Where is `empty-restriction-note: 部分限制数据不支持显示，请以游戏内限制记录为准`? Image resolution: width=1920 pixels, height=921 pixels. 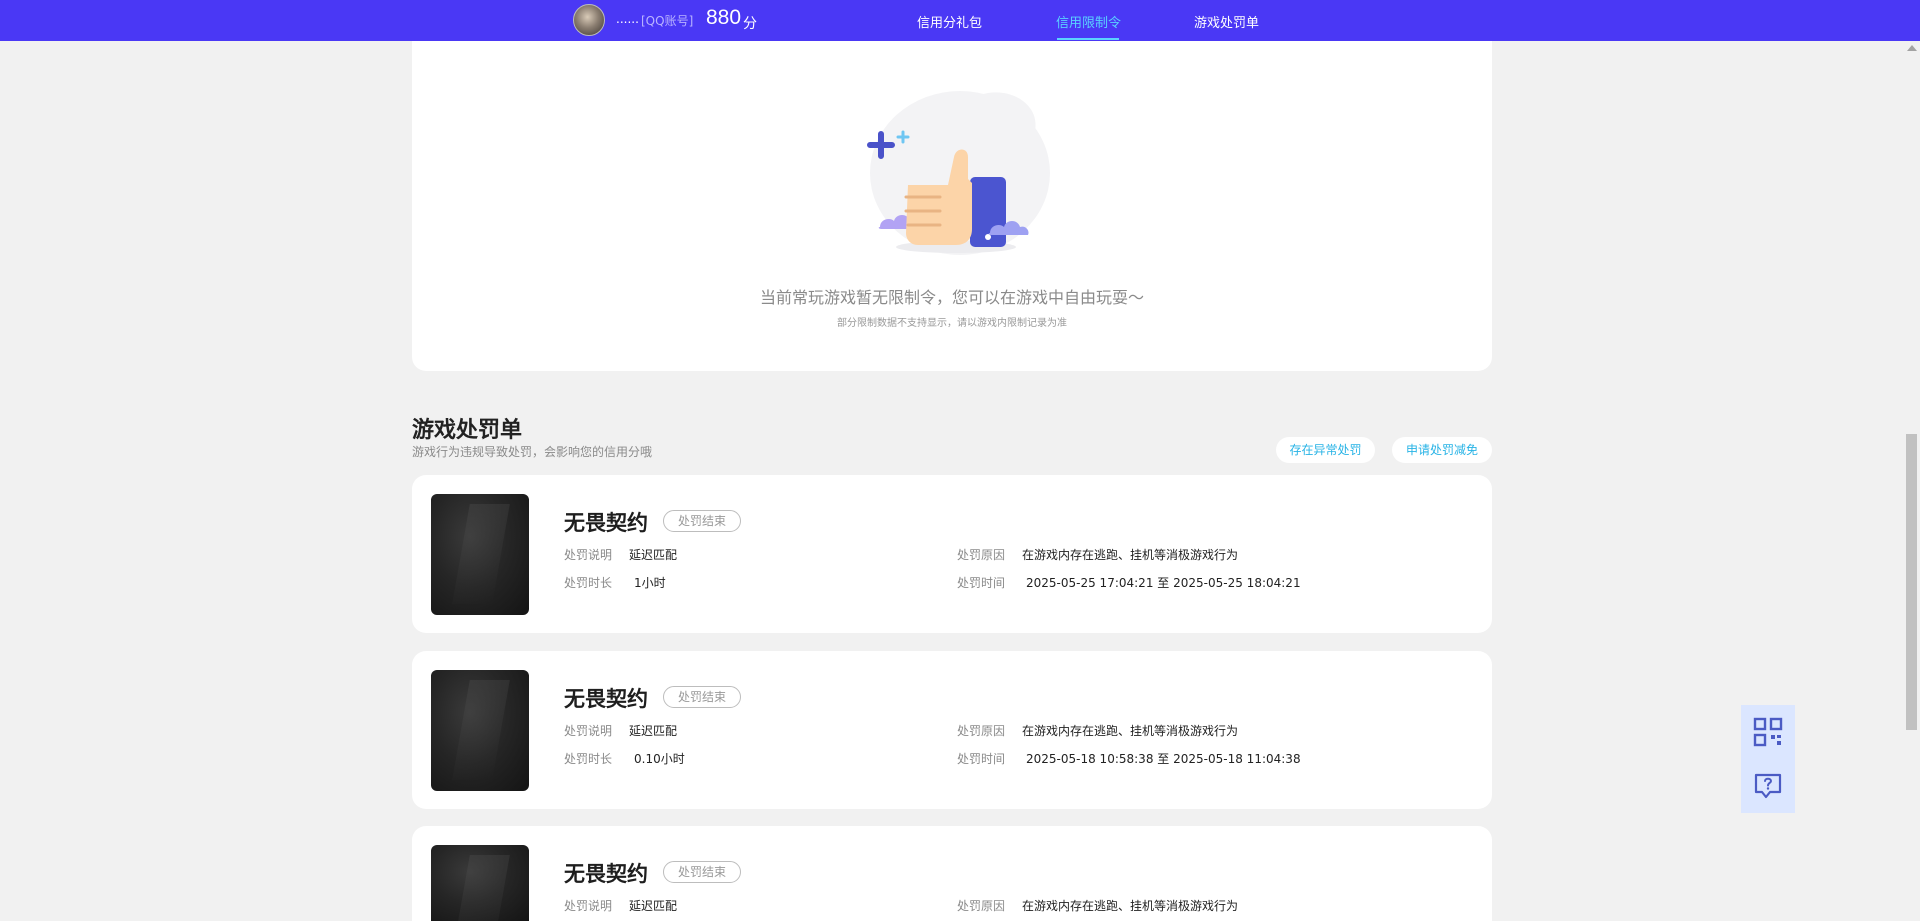
empty-restriction-note: 部分限制数据不支持显示，请以游戏内限制记录为准 is located at coordinates (952, 323).